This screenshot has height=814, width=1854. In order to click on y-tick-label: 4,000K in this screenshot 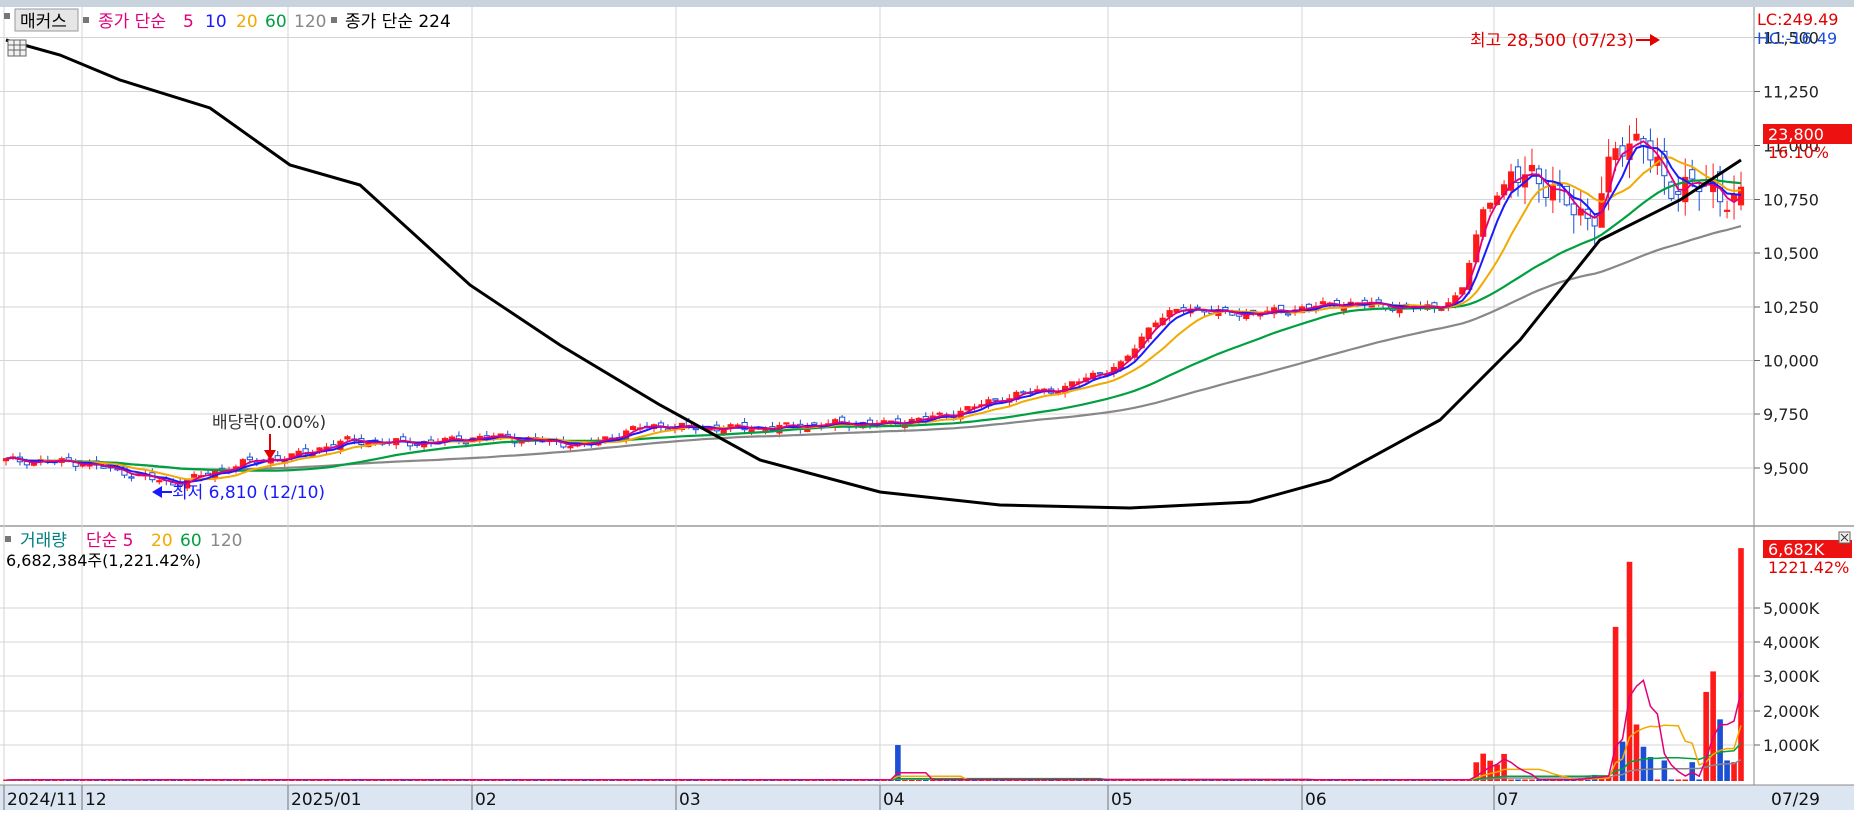, I will do `click(1791, 642)`.